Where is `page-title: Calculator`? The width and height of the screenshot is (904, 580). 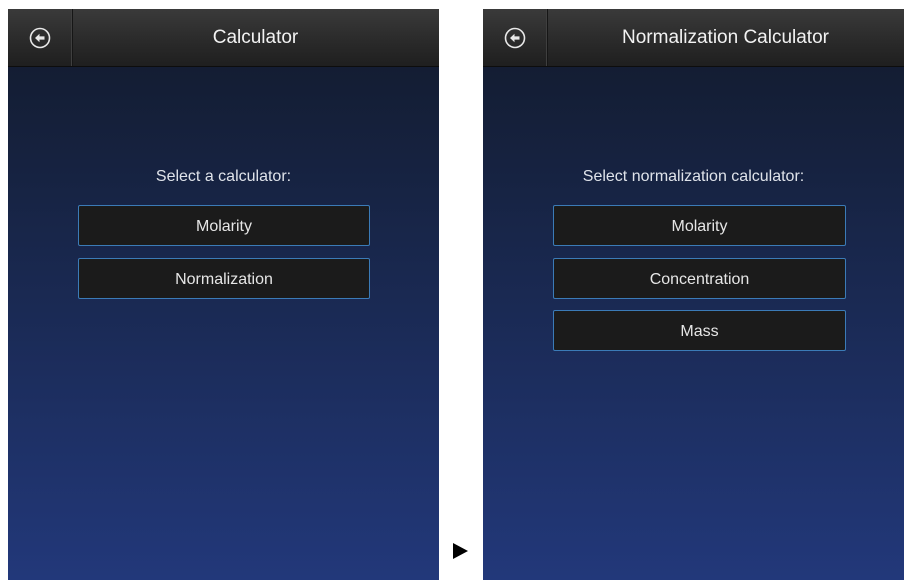
page-title: Calculator is located at coordinates (255, 37).